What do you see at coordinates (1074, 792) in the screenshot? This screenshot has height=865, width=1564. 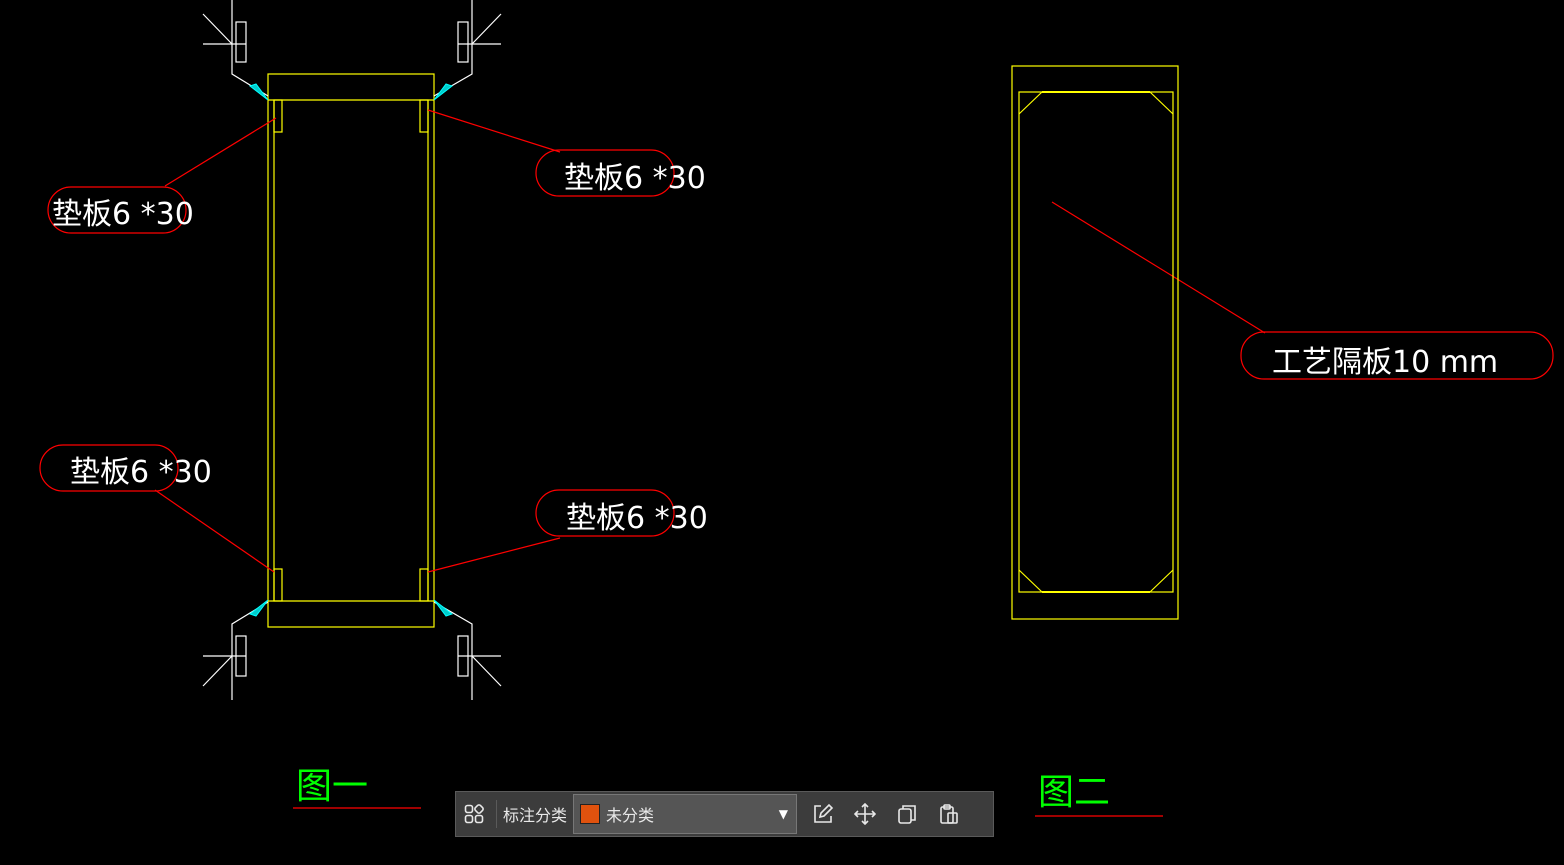 I see `figure-label-two: 图二` at bounding box center [1074, 792].